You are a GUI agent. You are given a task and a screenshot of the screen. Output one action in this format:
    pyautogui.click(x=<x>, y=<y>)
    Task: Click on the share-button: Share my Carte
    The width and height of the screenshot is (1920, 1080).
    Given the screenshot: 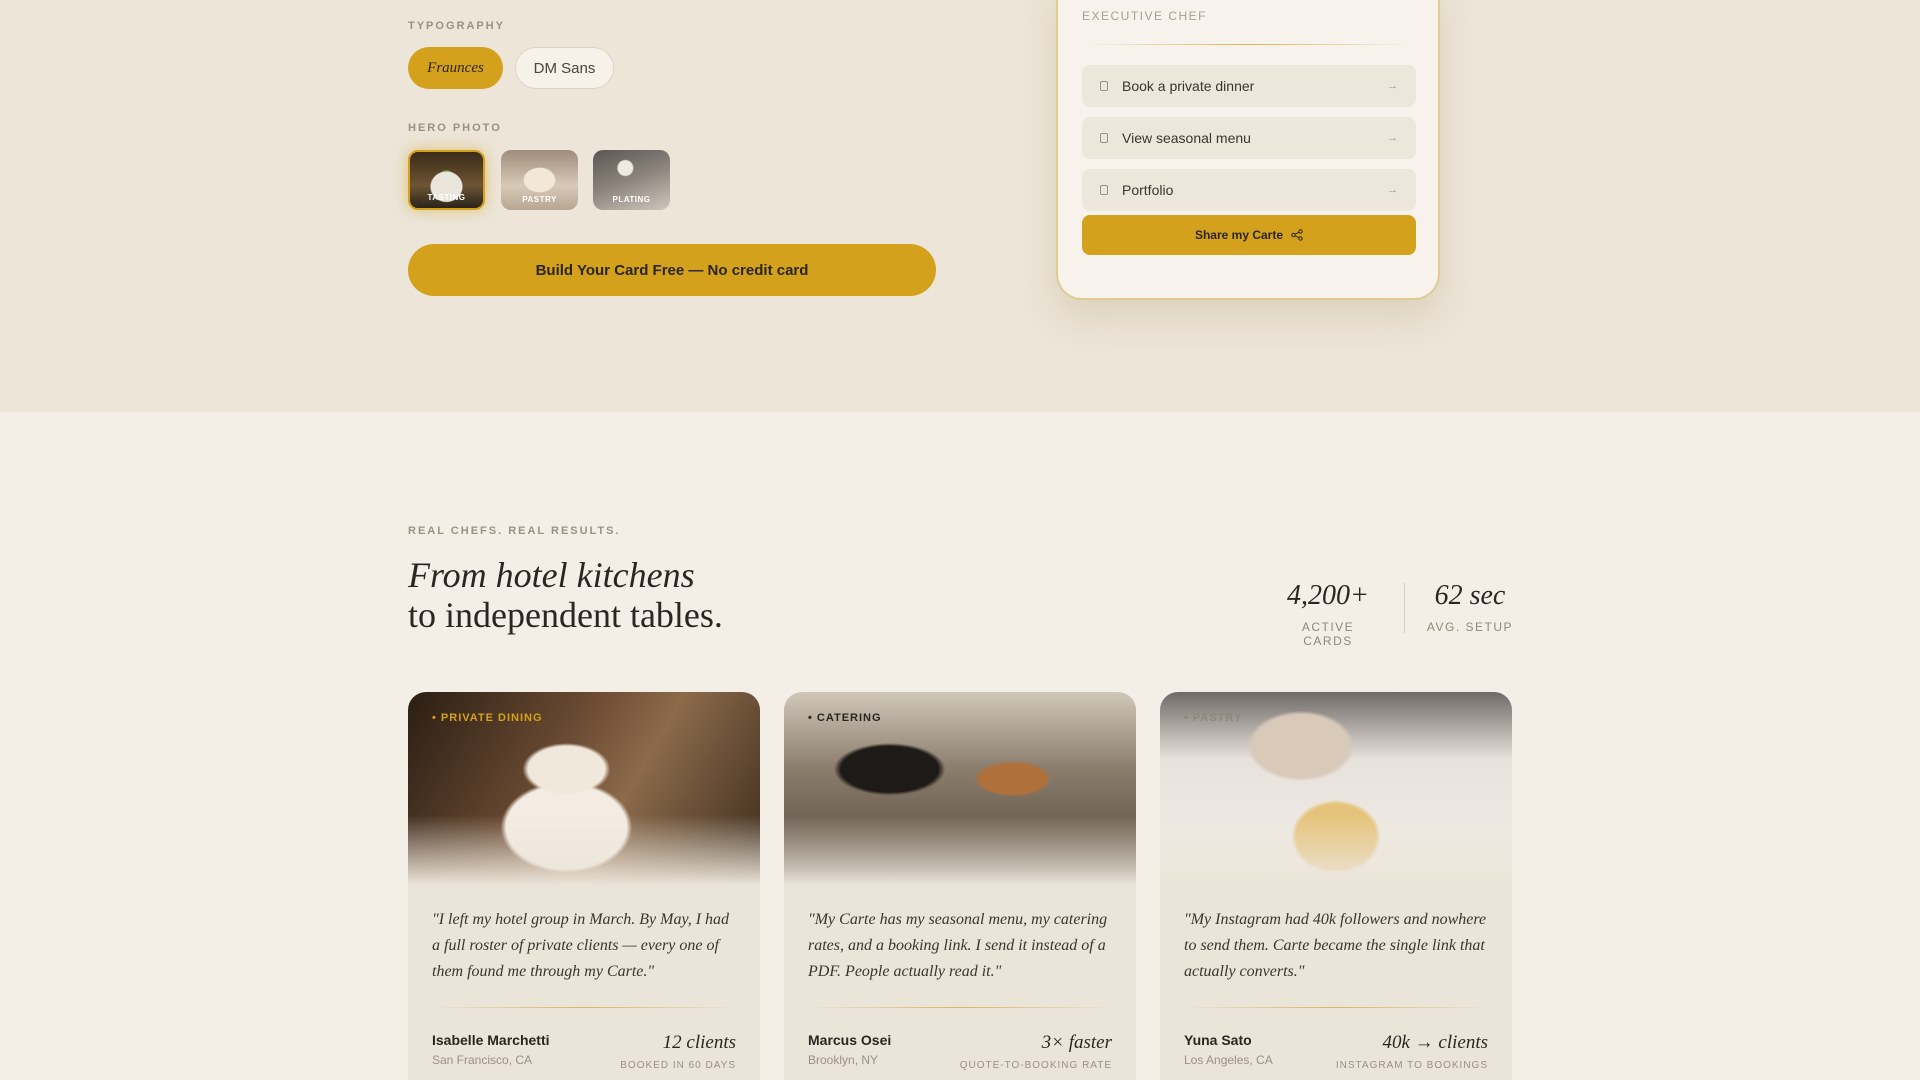 What is the action you would take?
    pyautogui.click(x=1249, y=235)
    